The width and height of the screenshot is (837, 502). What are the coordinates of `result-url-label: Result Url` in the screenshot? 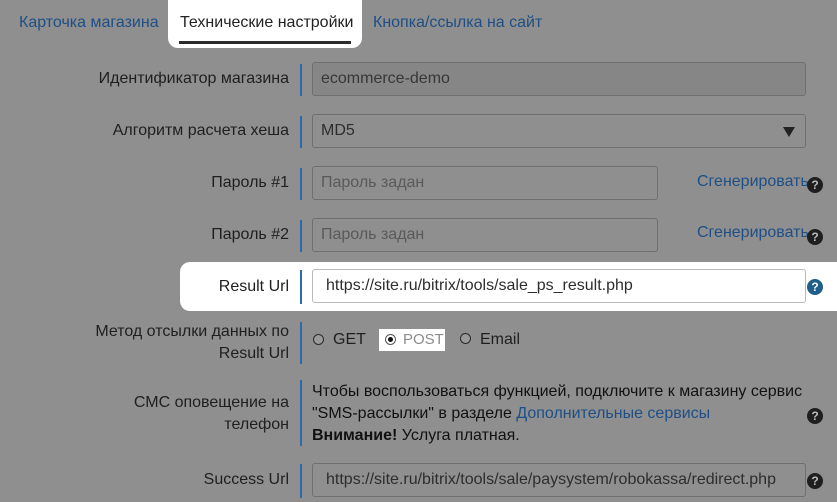 It's located at (253, 286).